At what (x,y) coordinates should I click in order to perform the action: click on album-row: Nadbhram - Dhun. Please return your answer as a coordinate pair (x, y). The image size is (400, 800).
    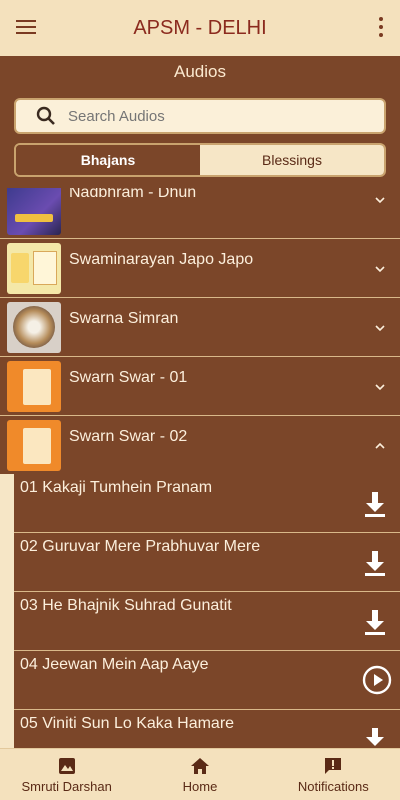
    Looking at the image, I should click on (200, 213).